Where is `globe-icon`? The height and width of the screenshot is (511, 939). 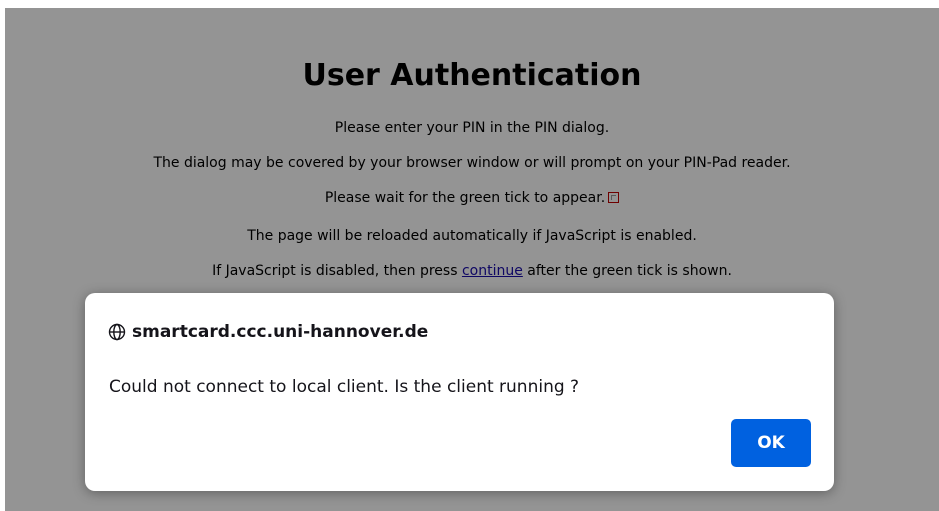 globe-icon is located at coordinates (117, 332).